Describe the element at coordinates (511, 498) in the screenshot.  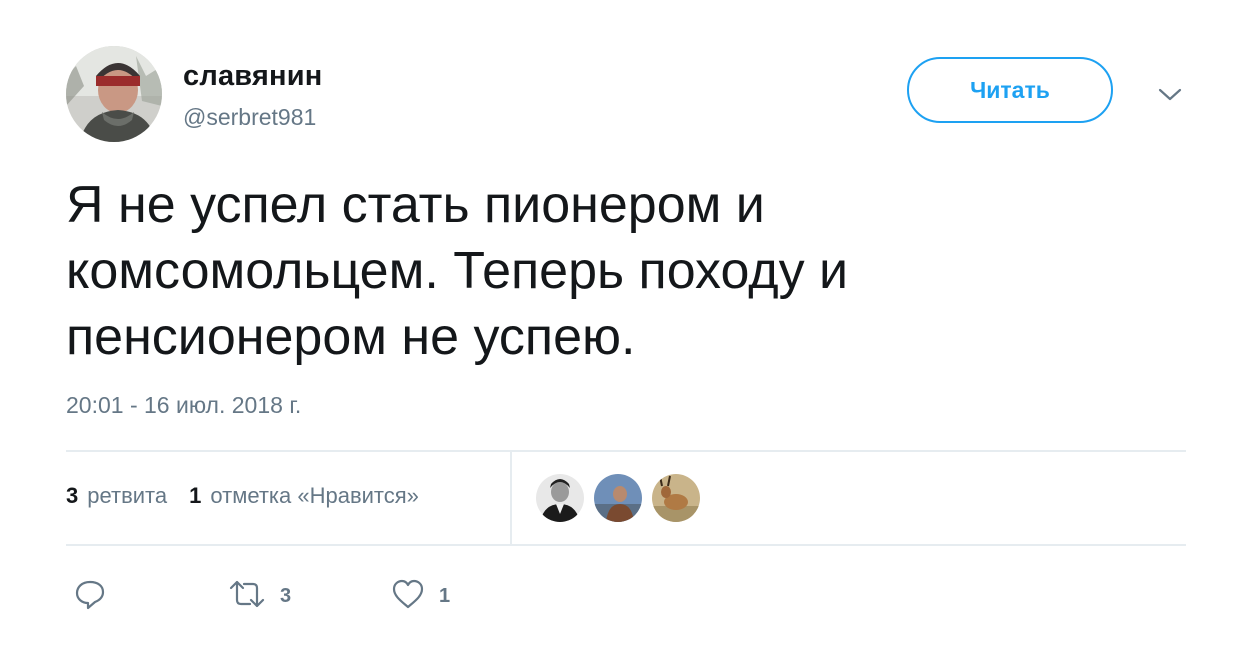
I see `vertical-divider` at that location.